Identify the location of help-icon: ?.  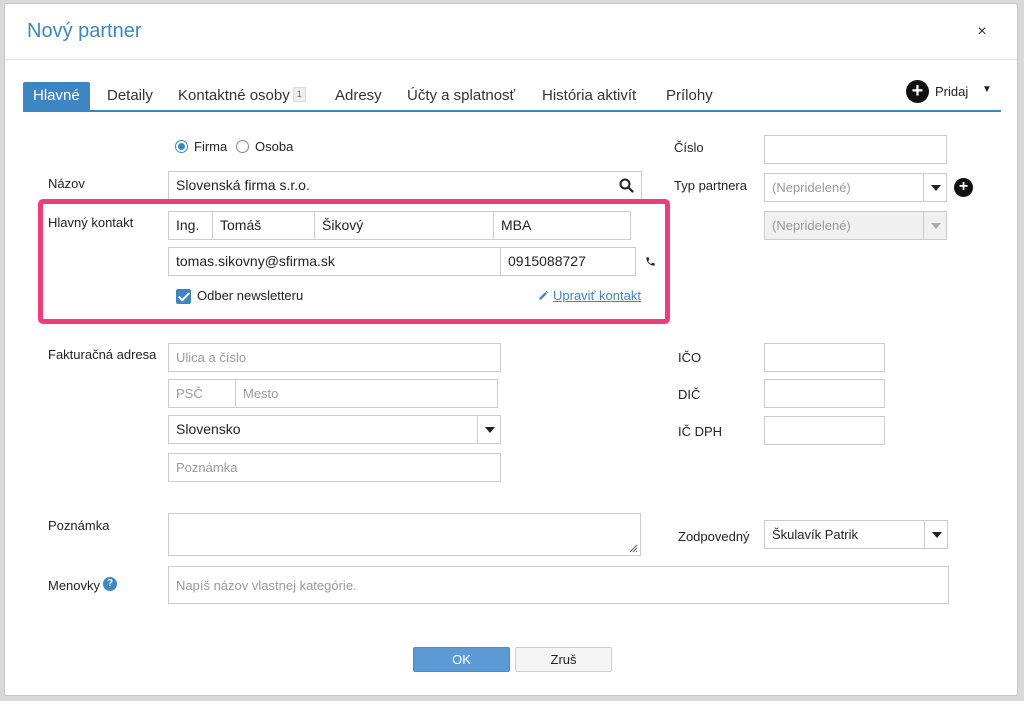
(110, 584).